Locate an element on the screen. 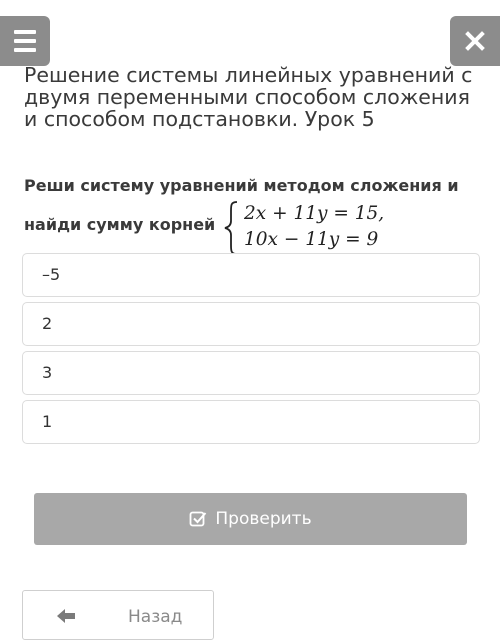 Image resolution: width=500 pixels, height=640 pixels. check-button: Проверить is located at coordinates (250, 519).